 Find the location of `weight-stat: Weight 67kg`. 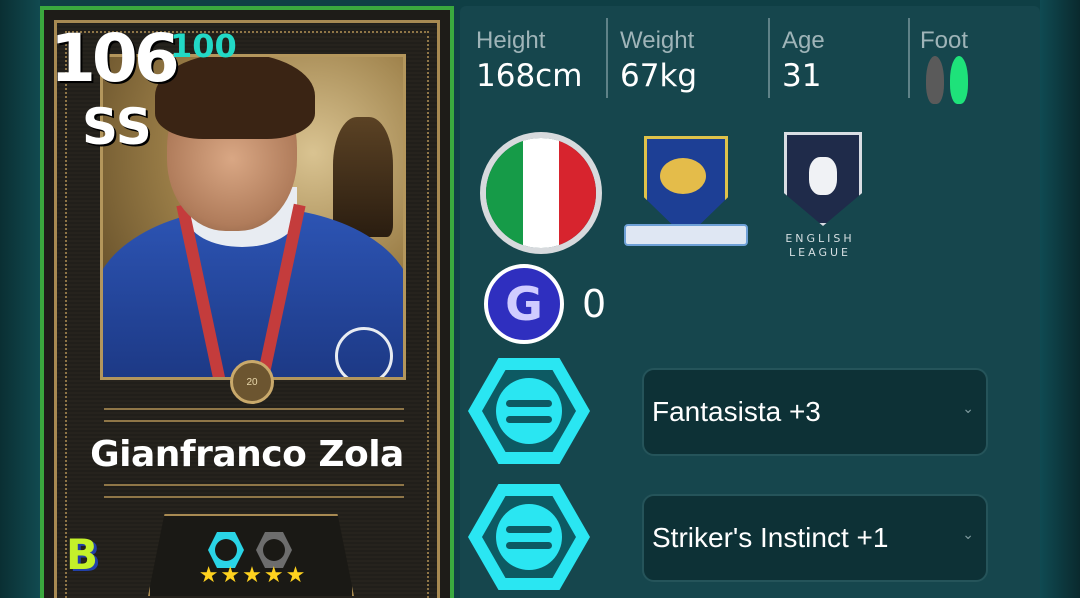

weight-stat: Weight 67kg is located at coordinates (658, 61).